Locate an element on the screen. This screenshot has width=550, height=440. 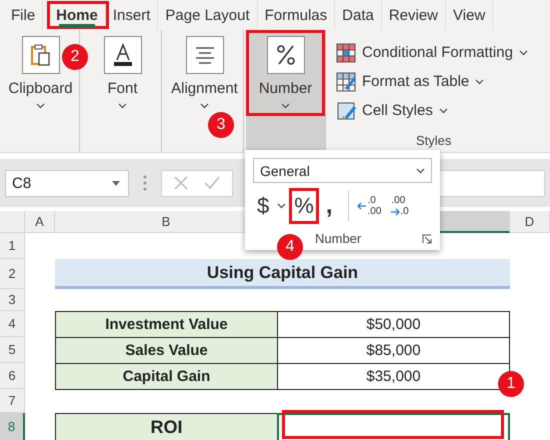
table-brush-icon is located at coordinates (346, 82).